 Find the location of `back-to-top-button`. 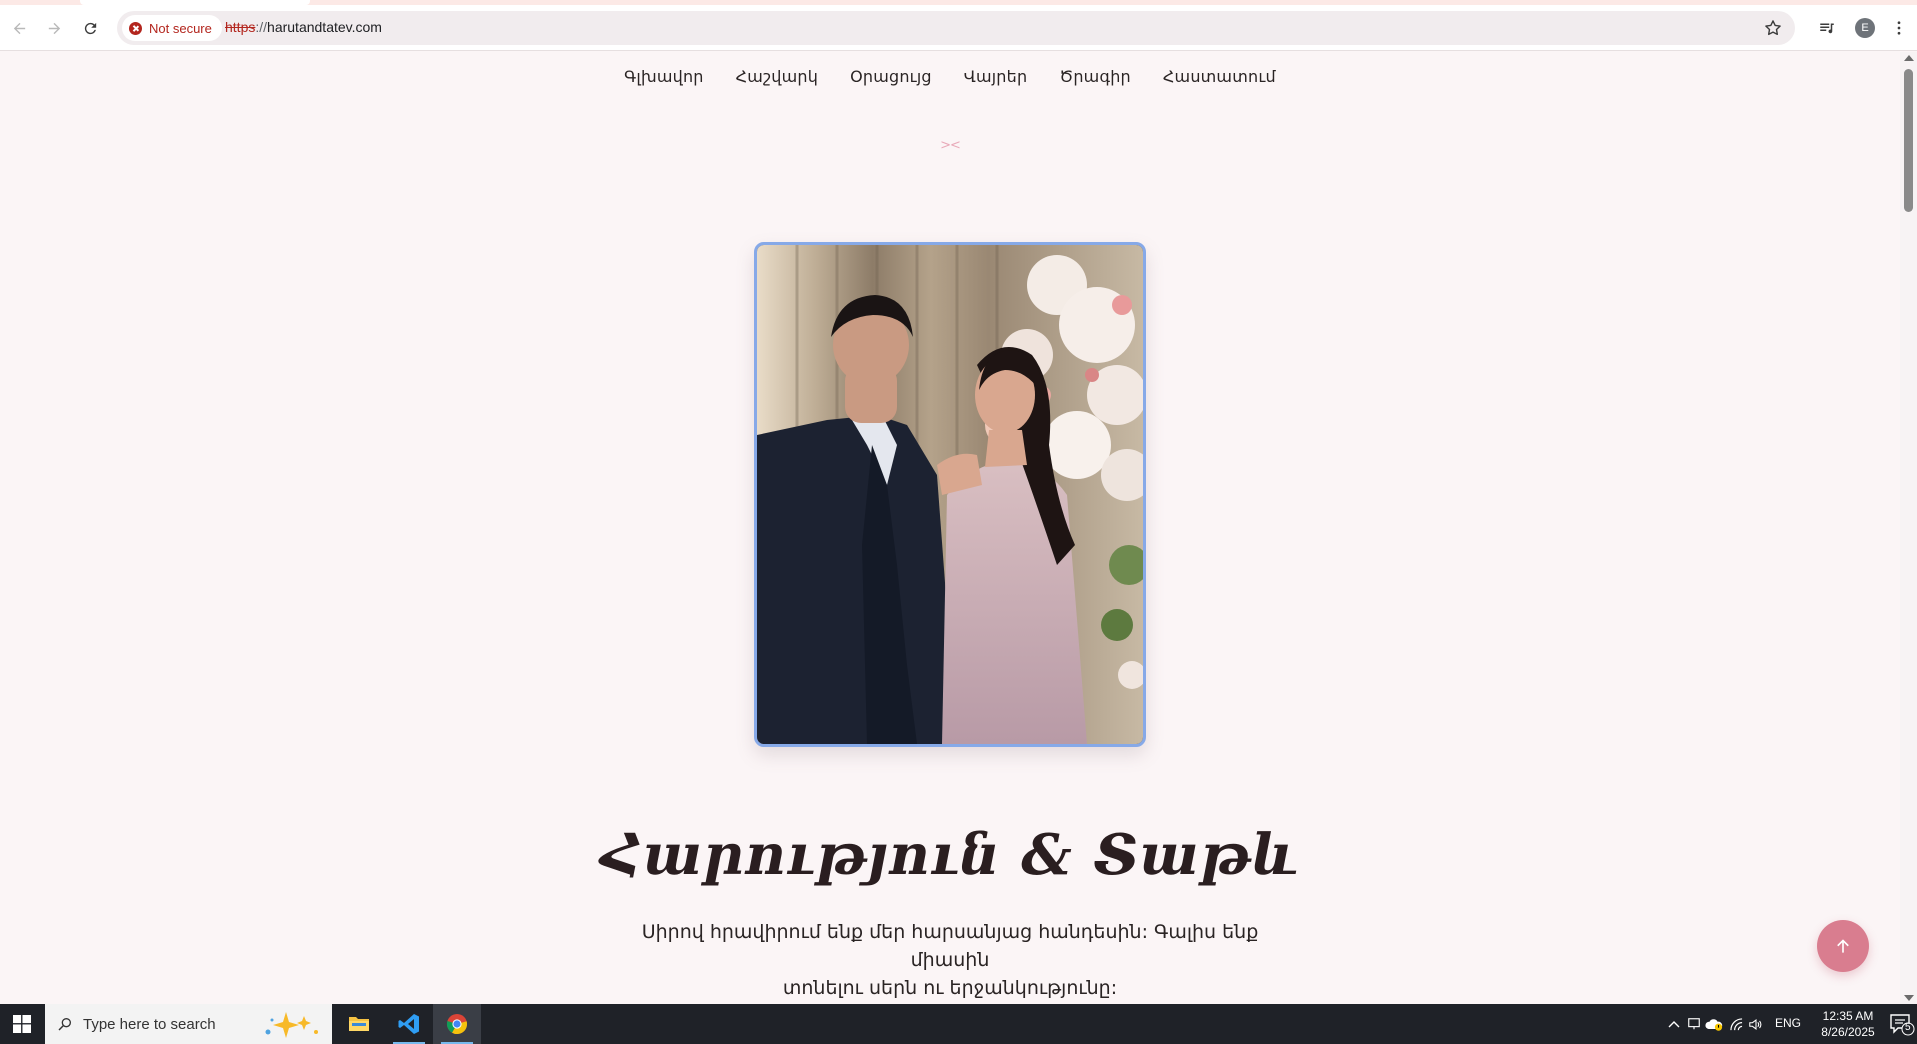

back-to-top-button is located at coordinates (1843, 946).